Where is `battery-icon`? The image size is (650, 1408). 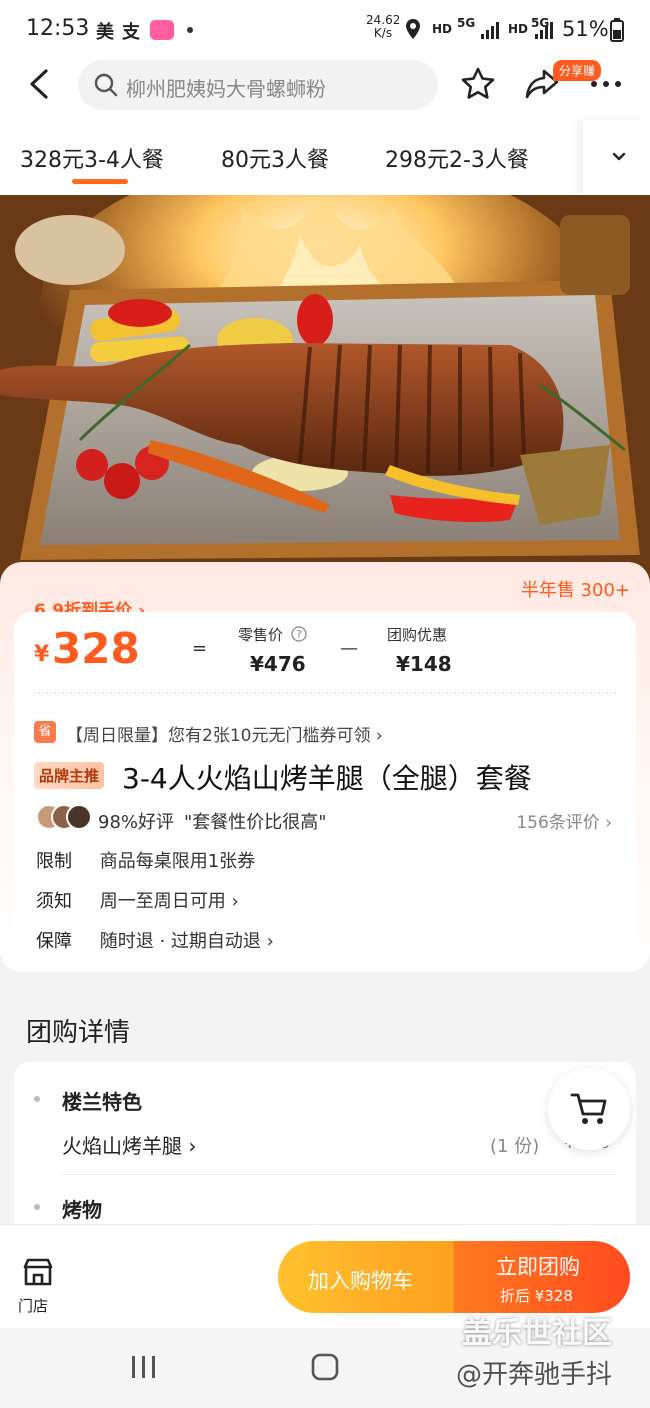
battery-icon is located at coordinates (617, 30).